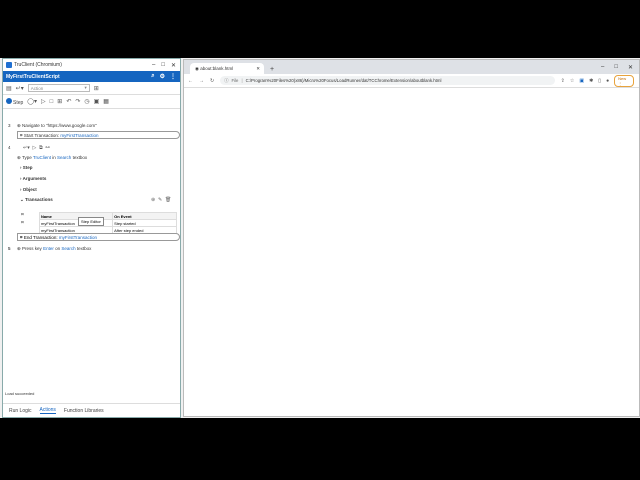 The width and height of the screenshot is (640, 480). Describe the element at coordinates (28, 189) in the screenshot. I see `section-object: › Object` at that location.